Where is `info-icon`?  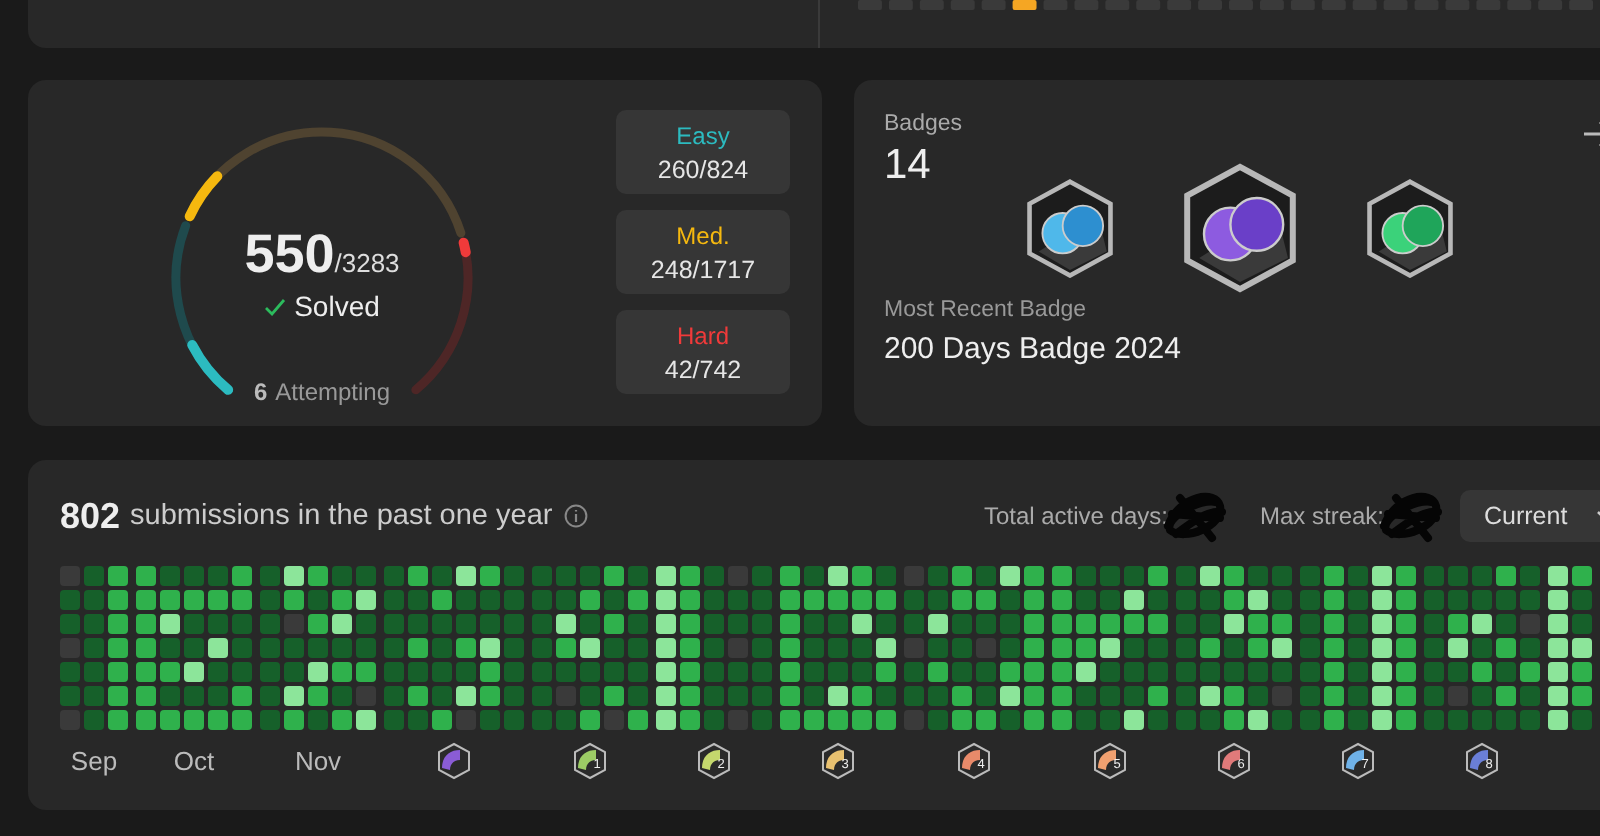
info-icon is located at coordinates (576, 516).